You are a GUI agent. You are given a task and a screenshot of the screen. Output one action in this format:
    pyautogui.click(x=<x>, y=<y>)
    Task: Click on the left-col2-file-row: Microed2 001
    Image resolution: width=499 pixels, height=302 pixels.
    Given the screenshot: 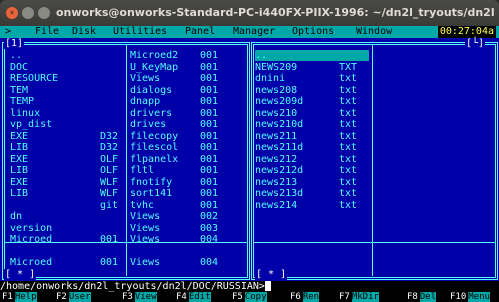 What is the action you would take?
    pyautogui.click(x=188, y=55)
    